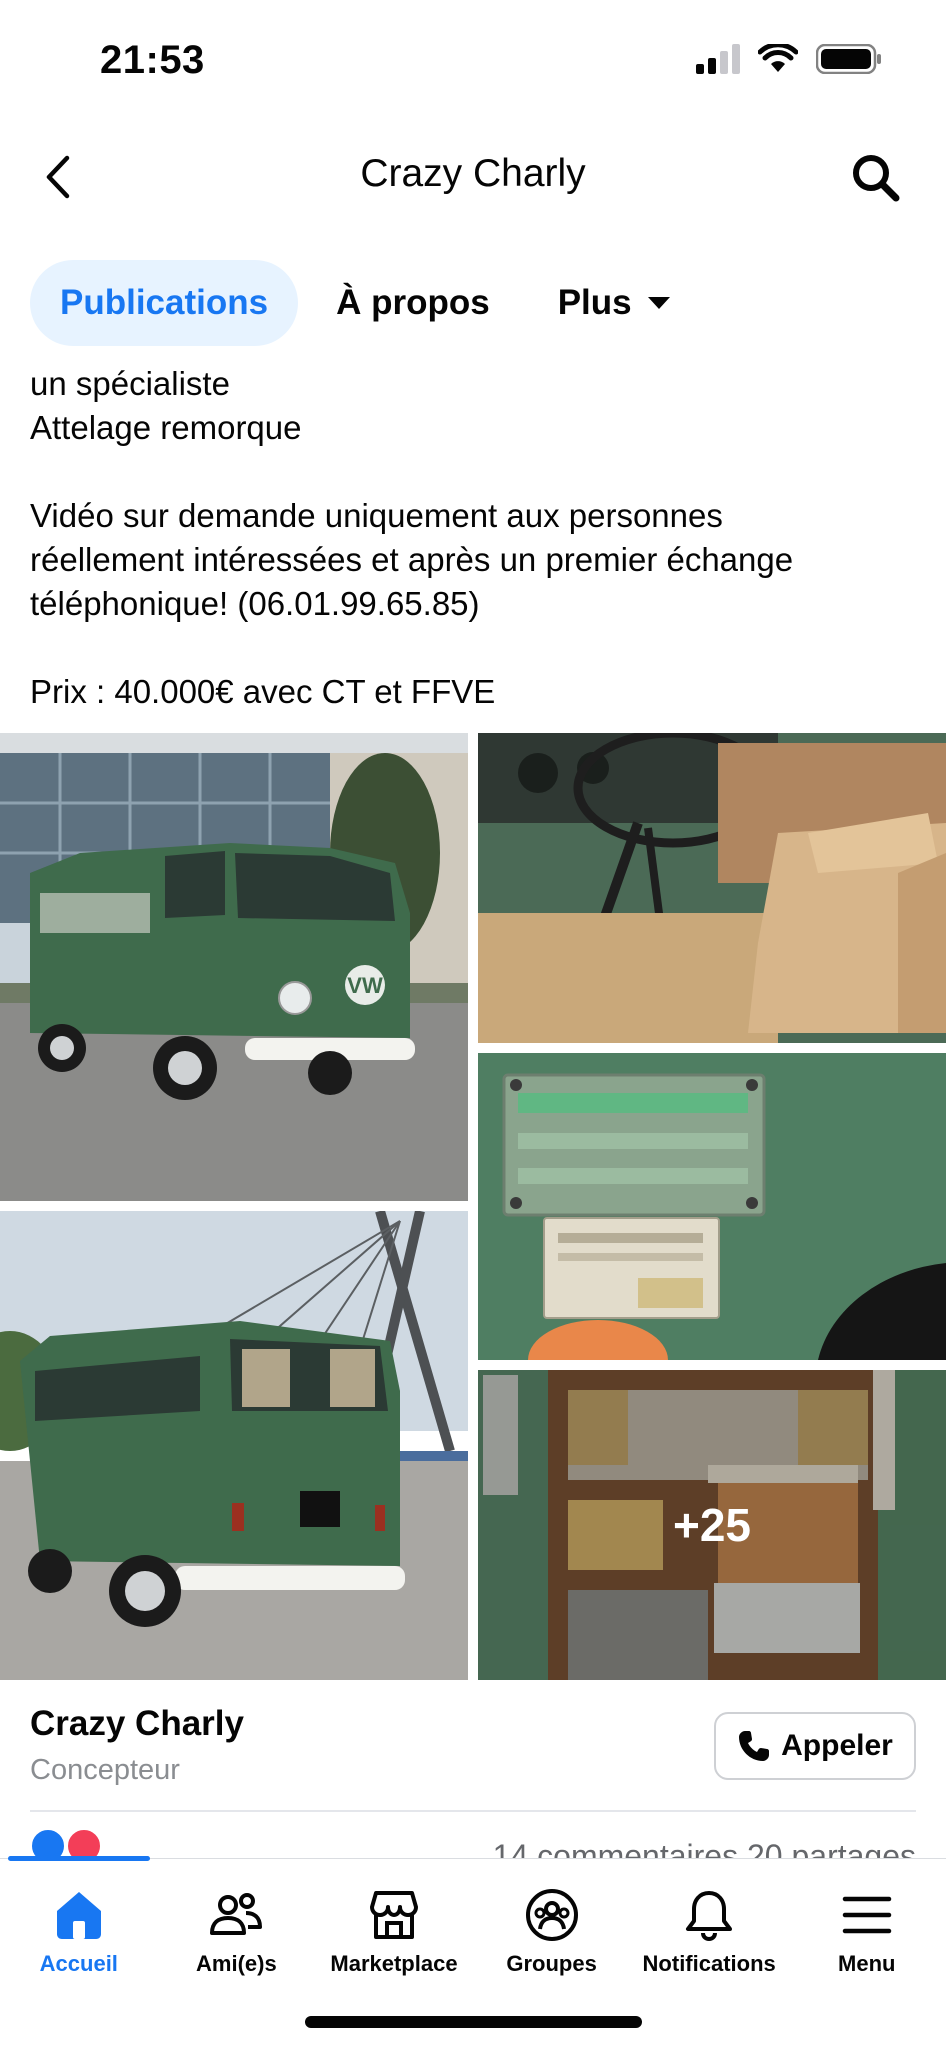 Image resolution: width=946 pixels, height=2047 pixels. Describe the element at coordinates (709, 1963) in the screenshot. I see `nav-label: Notifications` at that location.